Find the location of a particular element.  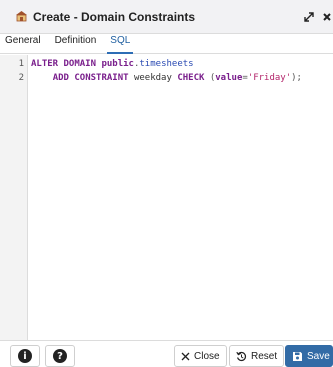

code-line: ALTER DOMAIN public.timesheets is located at coordinates (182, 64).